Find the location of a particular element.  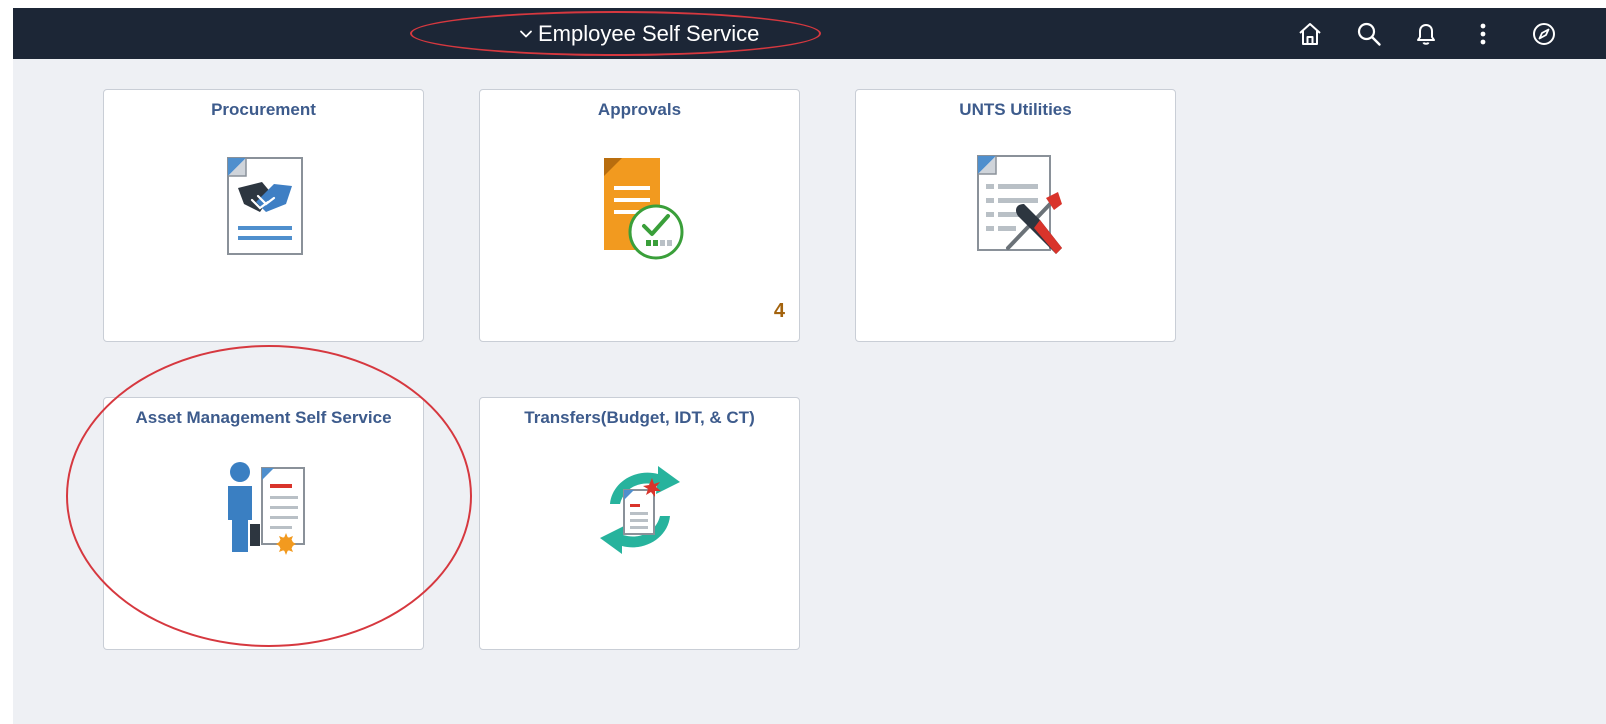

tile-title: Procurement is located at coordinates (263, 109).